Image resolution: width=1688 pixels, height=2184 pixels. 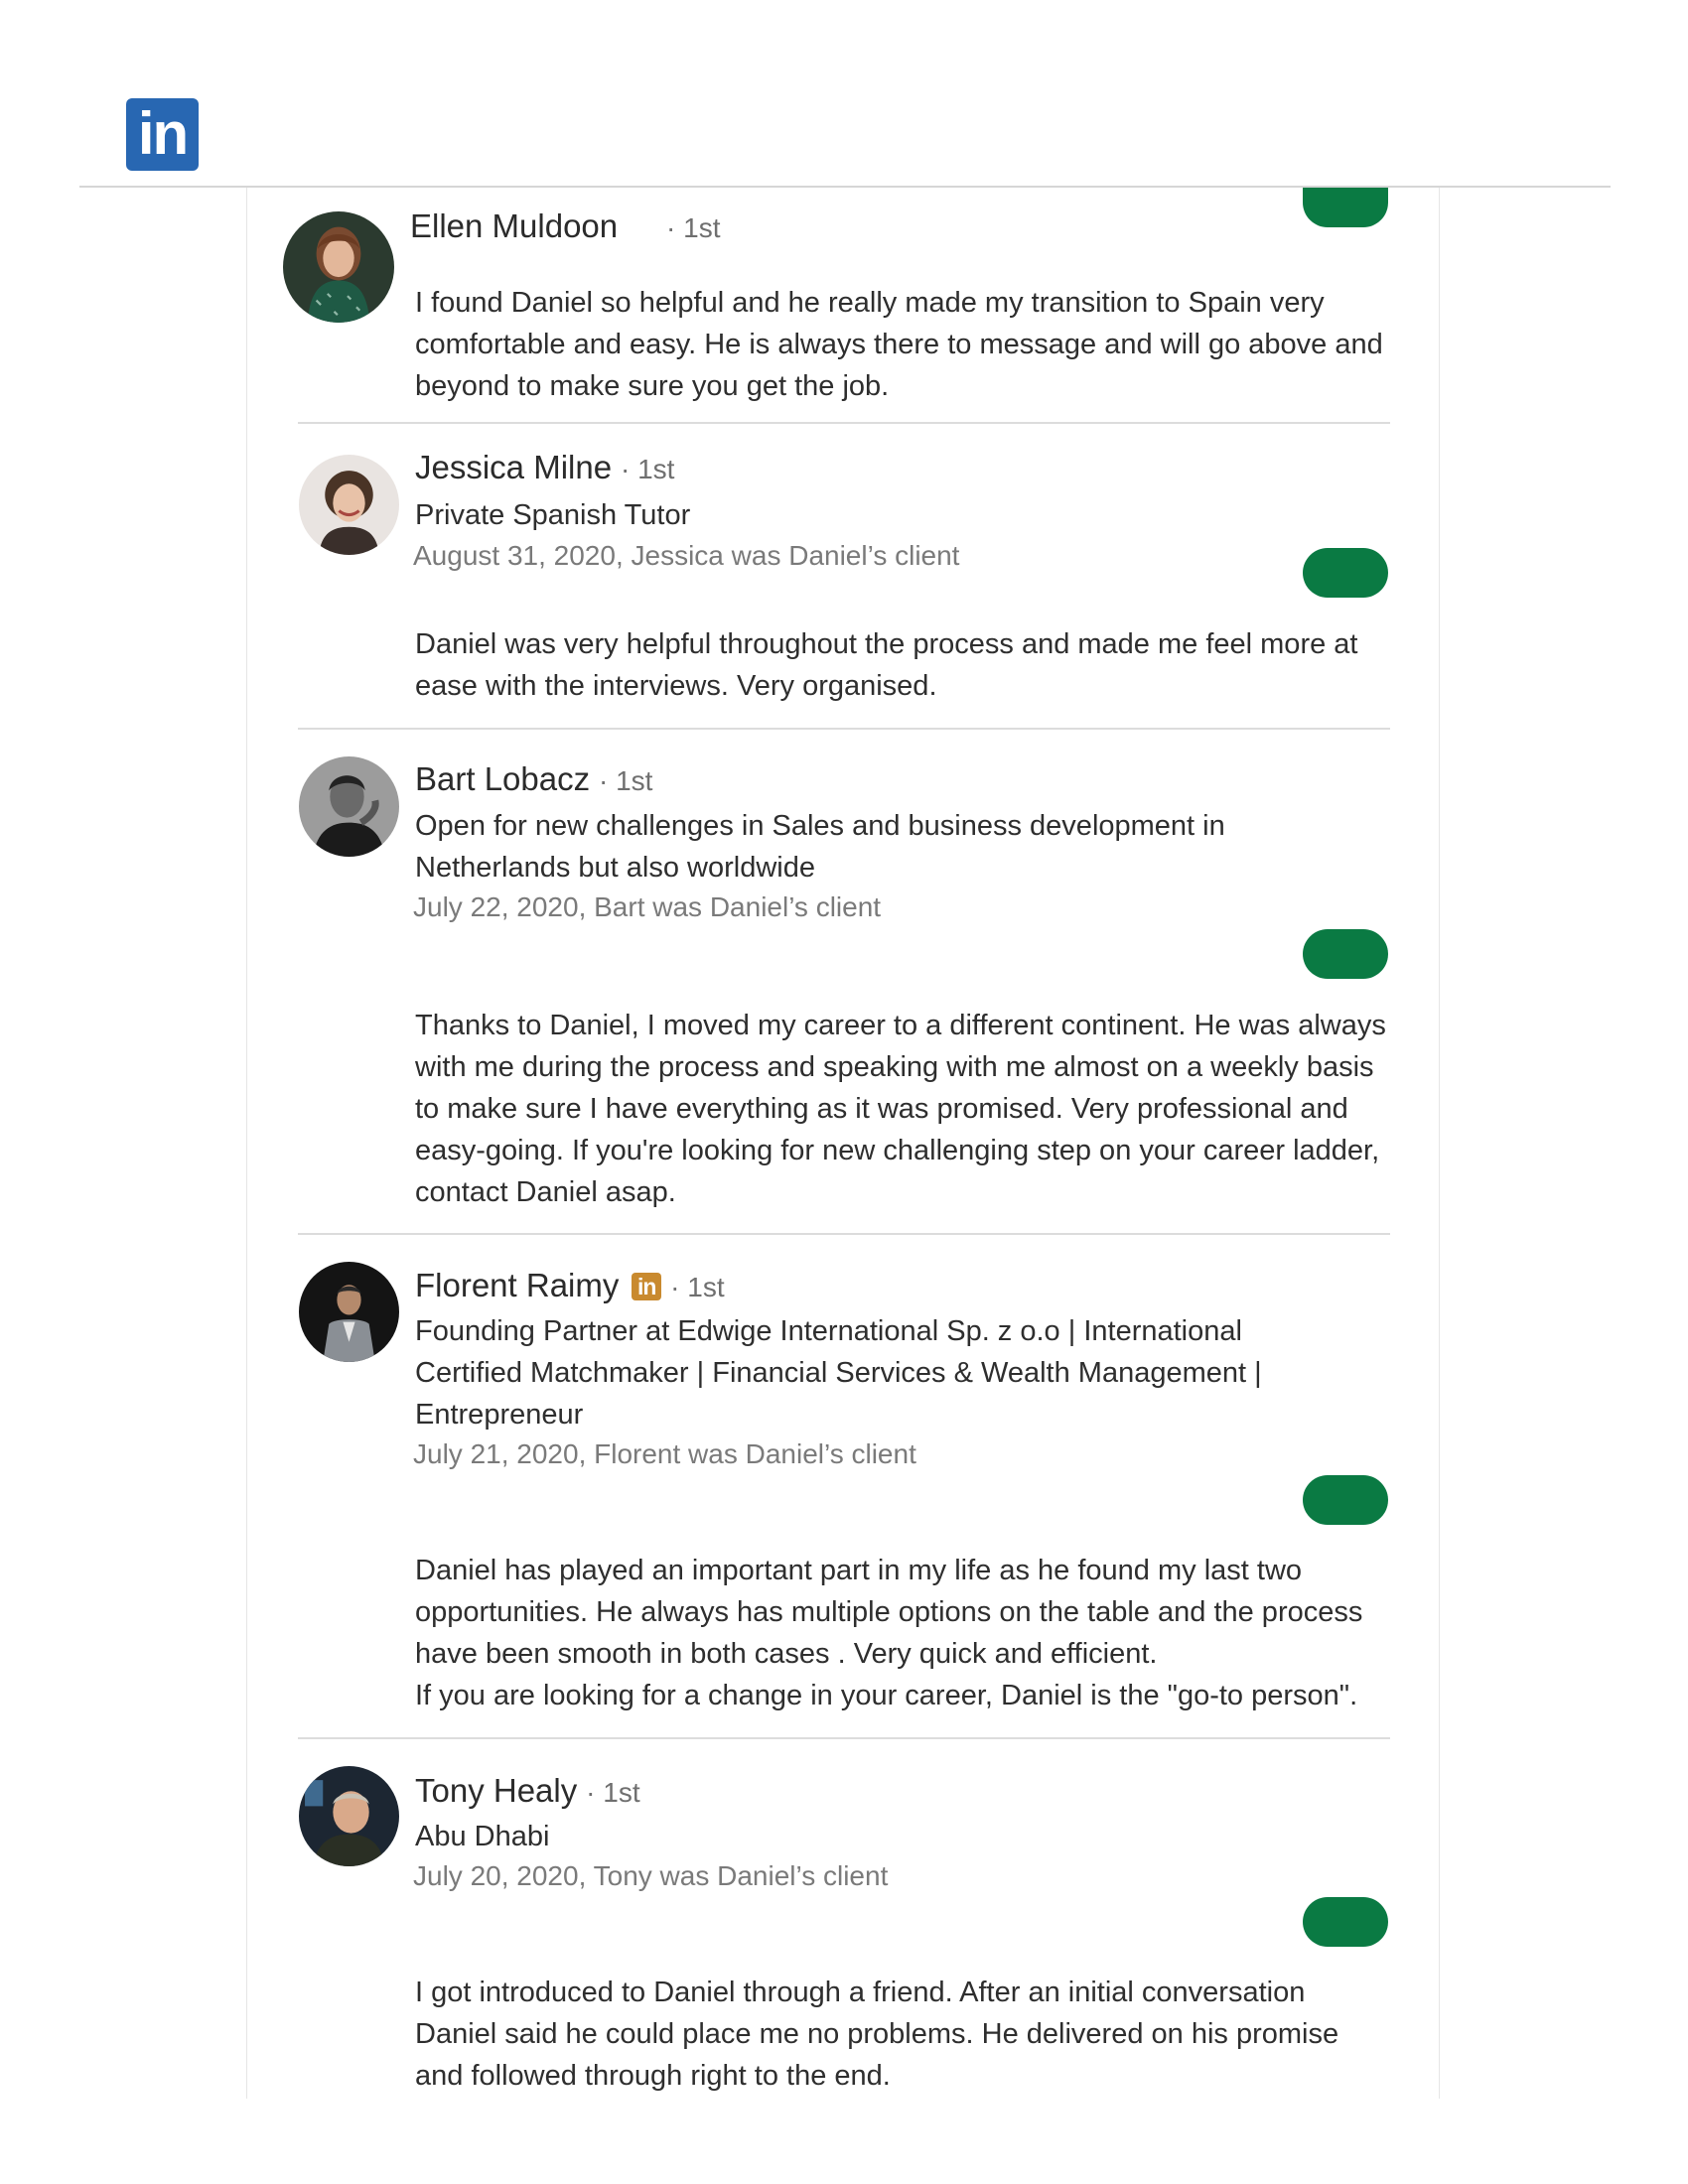 What do you see at coordinates (514, 225) in the screenshot?
I see `recommender-name: Ellen Muldoon` at bounding box center [514, 225].